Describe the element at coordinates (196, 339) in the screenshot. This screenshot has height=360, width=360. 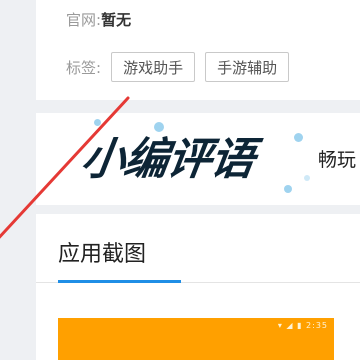
I see `app-screenshot-thumbnail: ▾ ◢ ▮ 2:35` at that location.